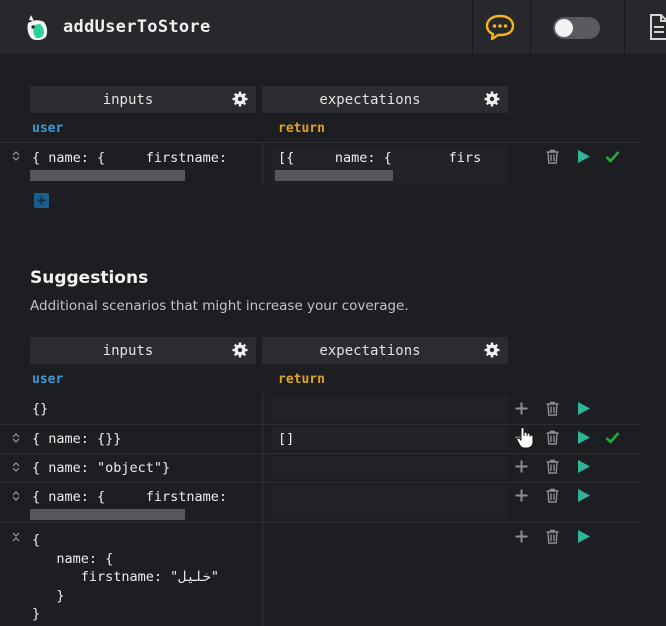 The width and height of the screenshot is (666, 626). What do you see at coordinates (576, 28) in the screenshot?
I see `toggle-switch` at bounding box center [576, 28].